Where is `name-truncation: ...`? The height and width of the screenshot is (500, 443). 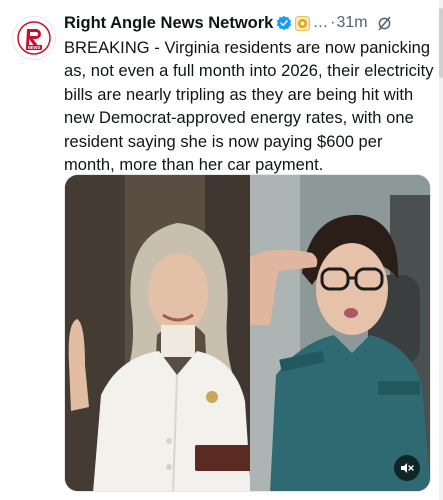 name-truncation: ... is located at coordinates (321, 22).